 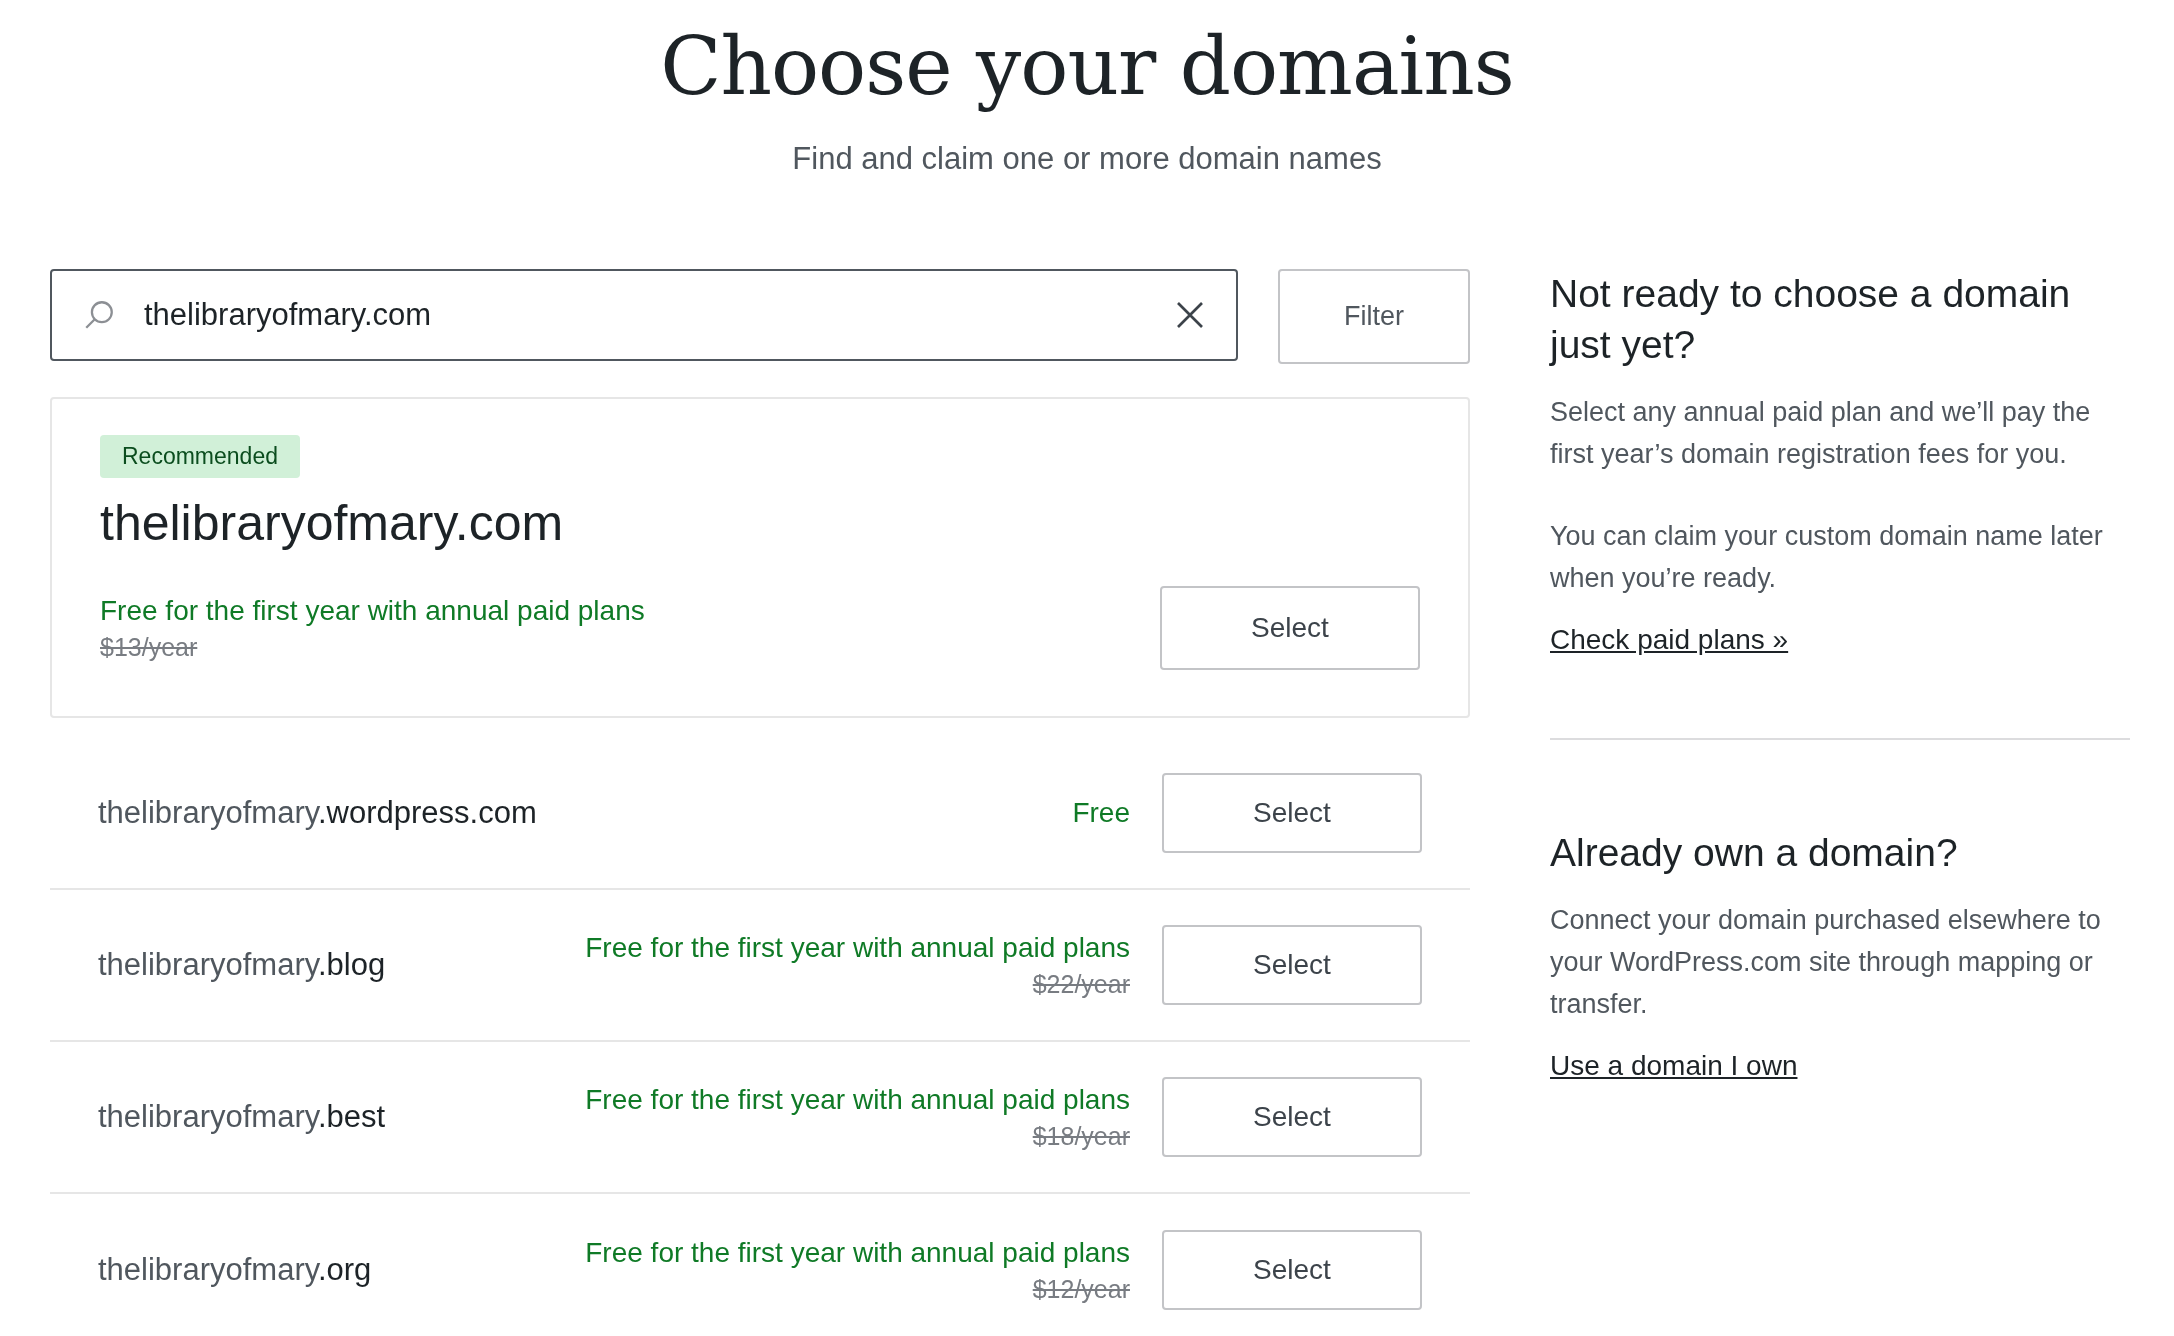 I want to click on old-price: $22/year, so click(x=1081, y=984).